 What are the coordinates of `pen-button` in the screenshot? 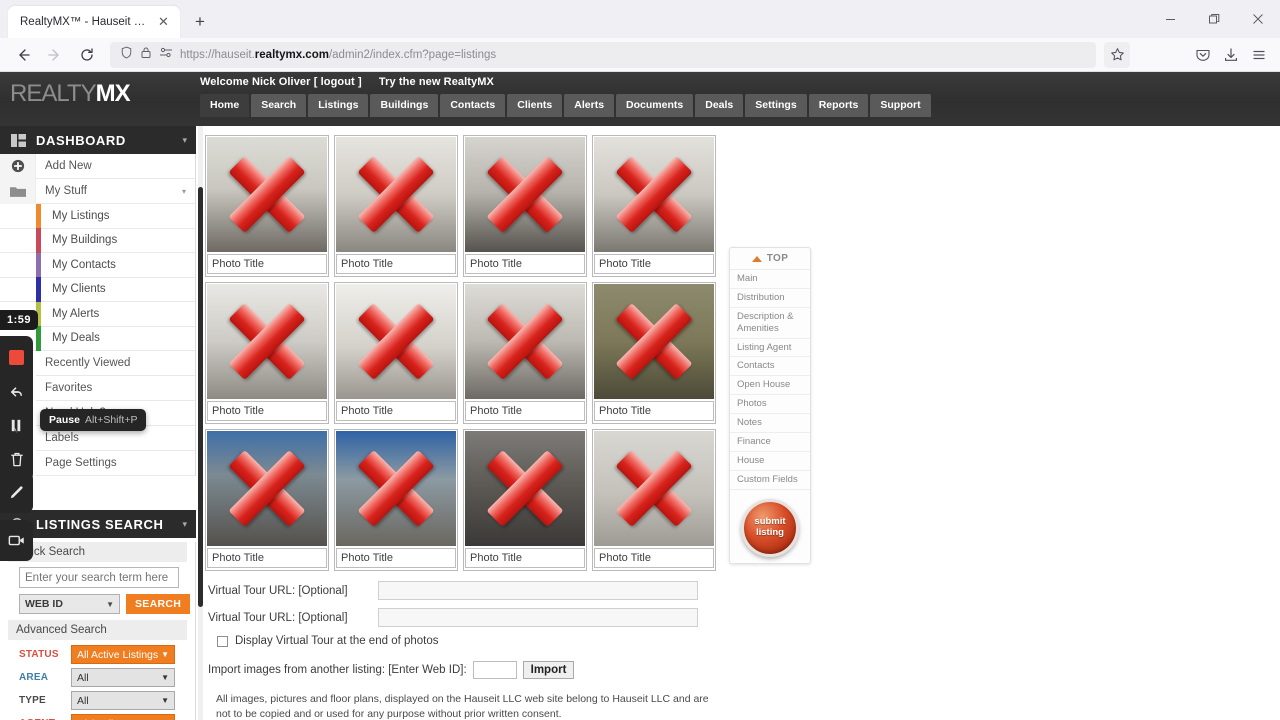 It's located at (16, 492).